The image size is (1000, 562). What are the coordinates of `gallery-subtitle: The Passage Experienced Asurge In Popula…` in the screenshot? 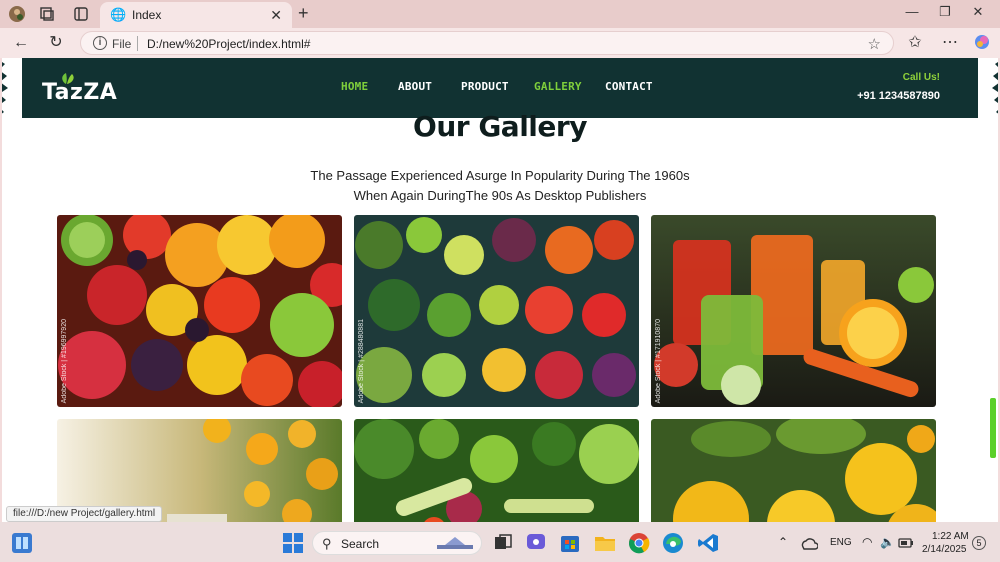 It's located at (500, 185).